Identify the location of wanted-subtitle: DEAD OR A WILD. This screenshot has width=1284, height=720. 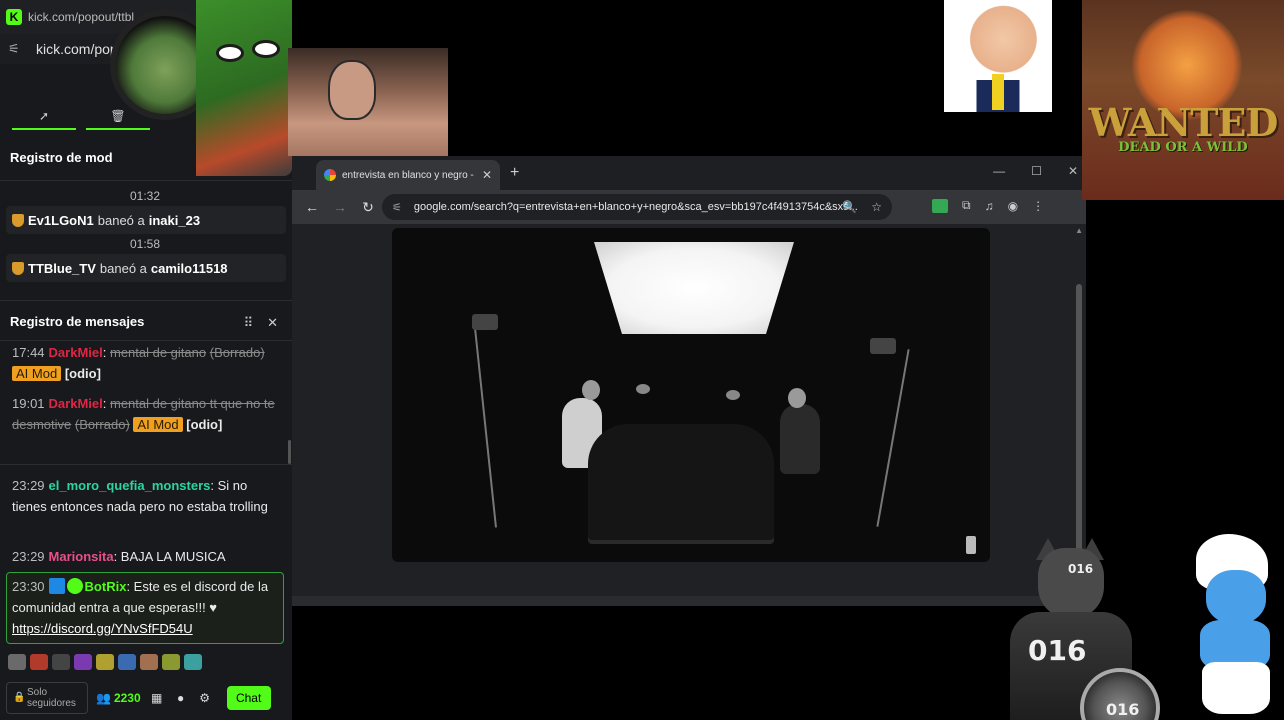
(1183, 147).